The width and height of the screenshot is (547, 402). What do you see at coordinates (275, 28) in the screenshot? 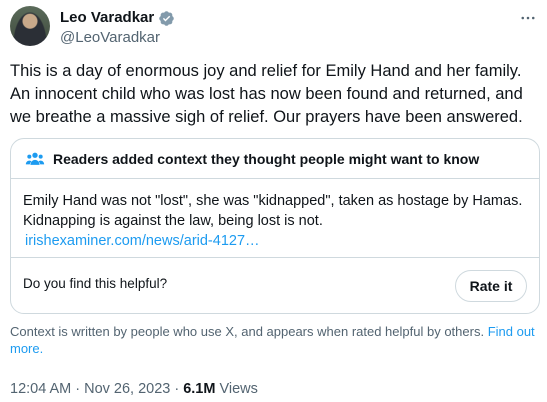
I see `tweet-header: Leo Varadkar @LeoVaradkar` at bounding box center [275, 28].